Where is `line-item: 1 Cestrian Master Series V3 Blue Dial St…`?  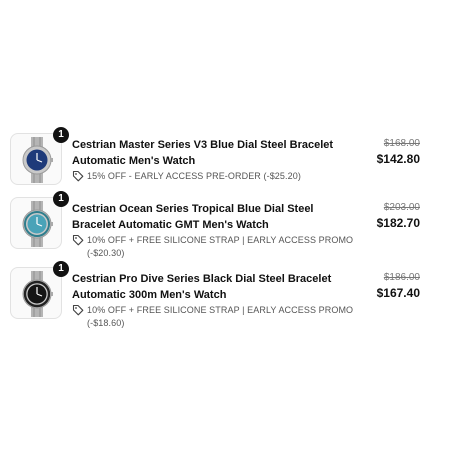 line-item: 1 Cestrian Master Series V3 Blue Dial St… is located at coordinates (216, 159).